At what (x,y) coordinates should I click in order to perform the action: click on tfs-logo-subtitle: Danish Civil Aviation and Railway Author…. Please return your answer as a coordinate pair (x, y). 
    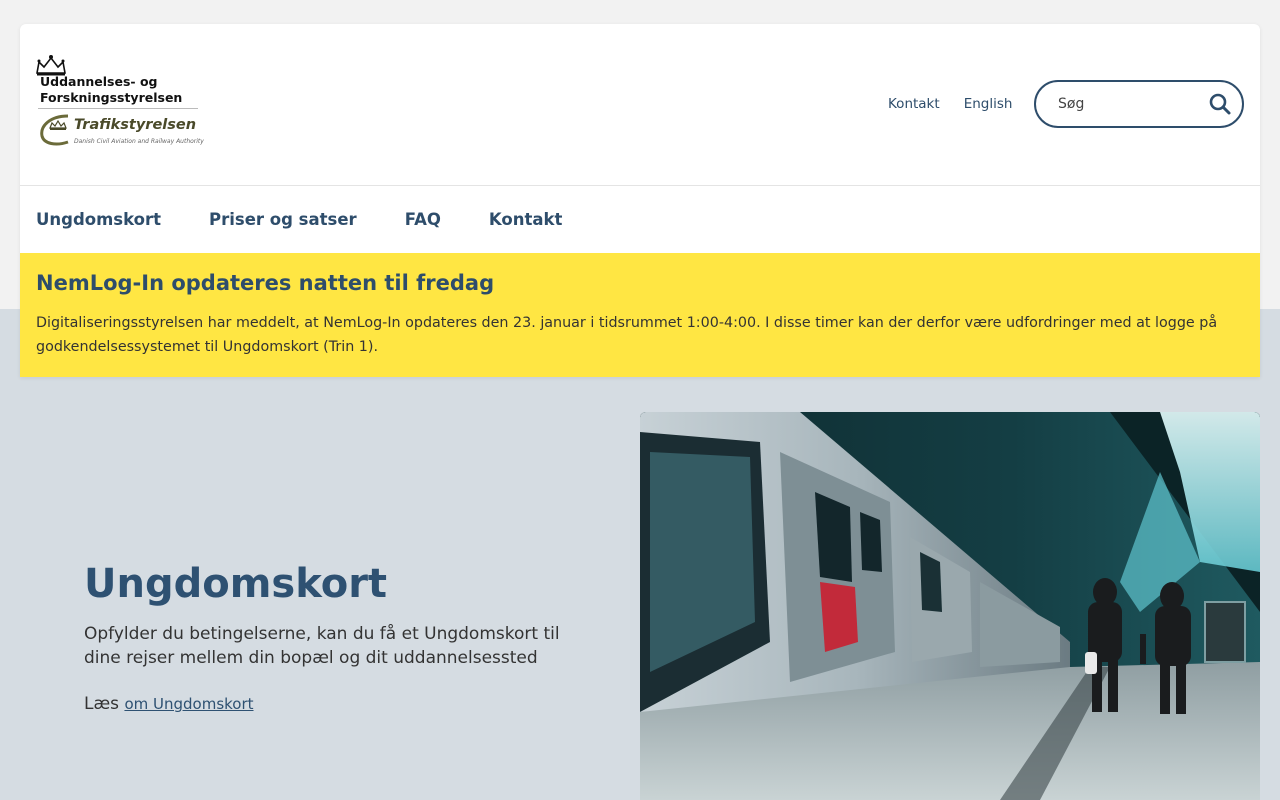
    Looking at the image, I should click on (139, 141).